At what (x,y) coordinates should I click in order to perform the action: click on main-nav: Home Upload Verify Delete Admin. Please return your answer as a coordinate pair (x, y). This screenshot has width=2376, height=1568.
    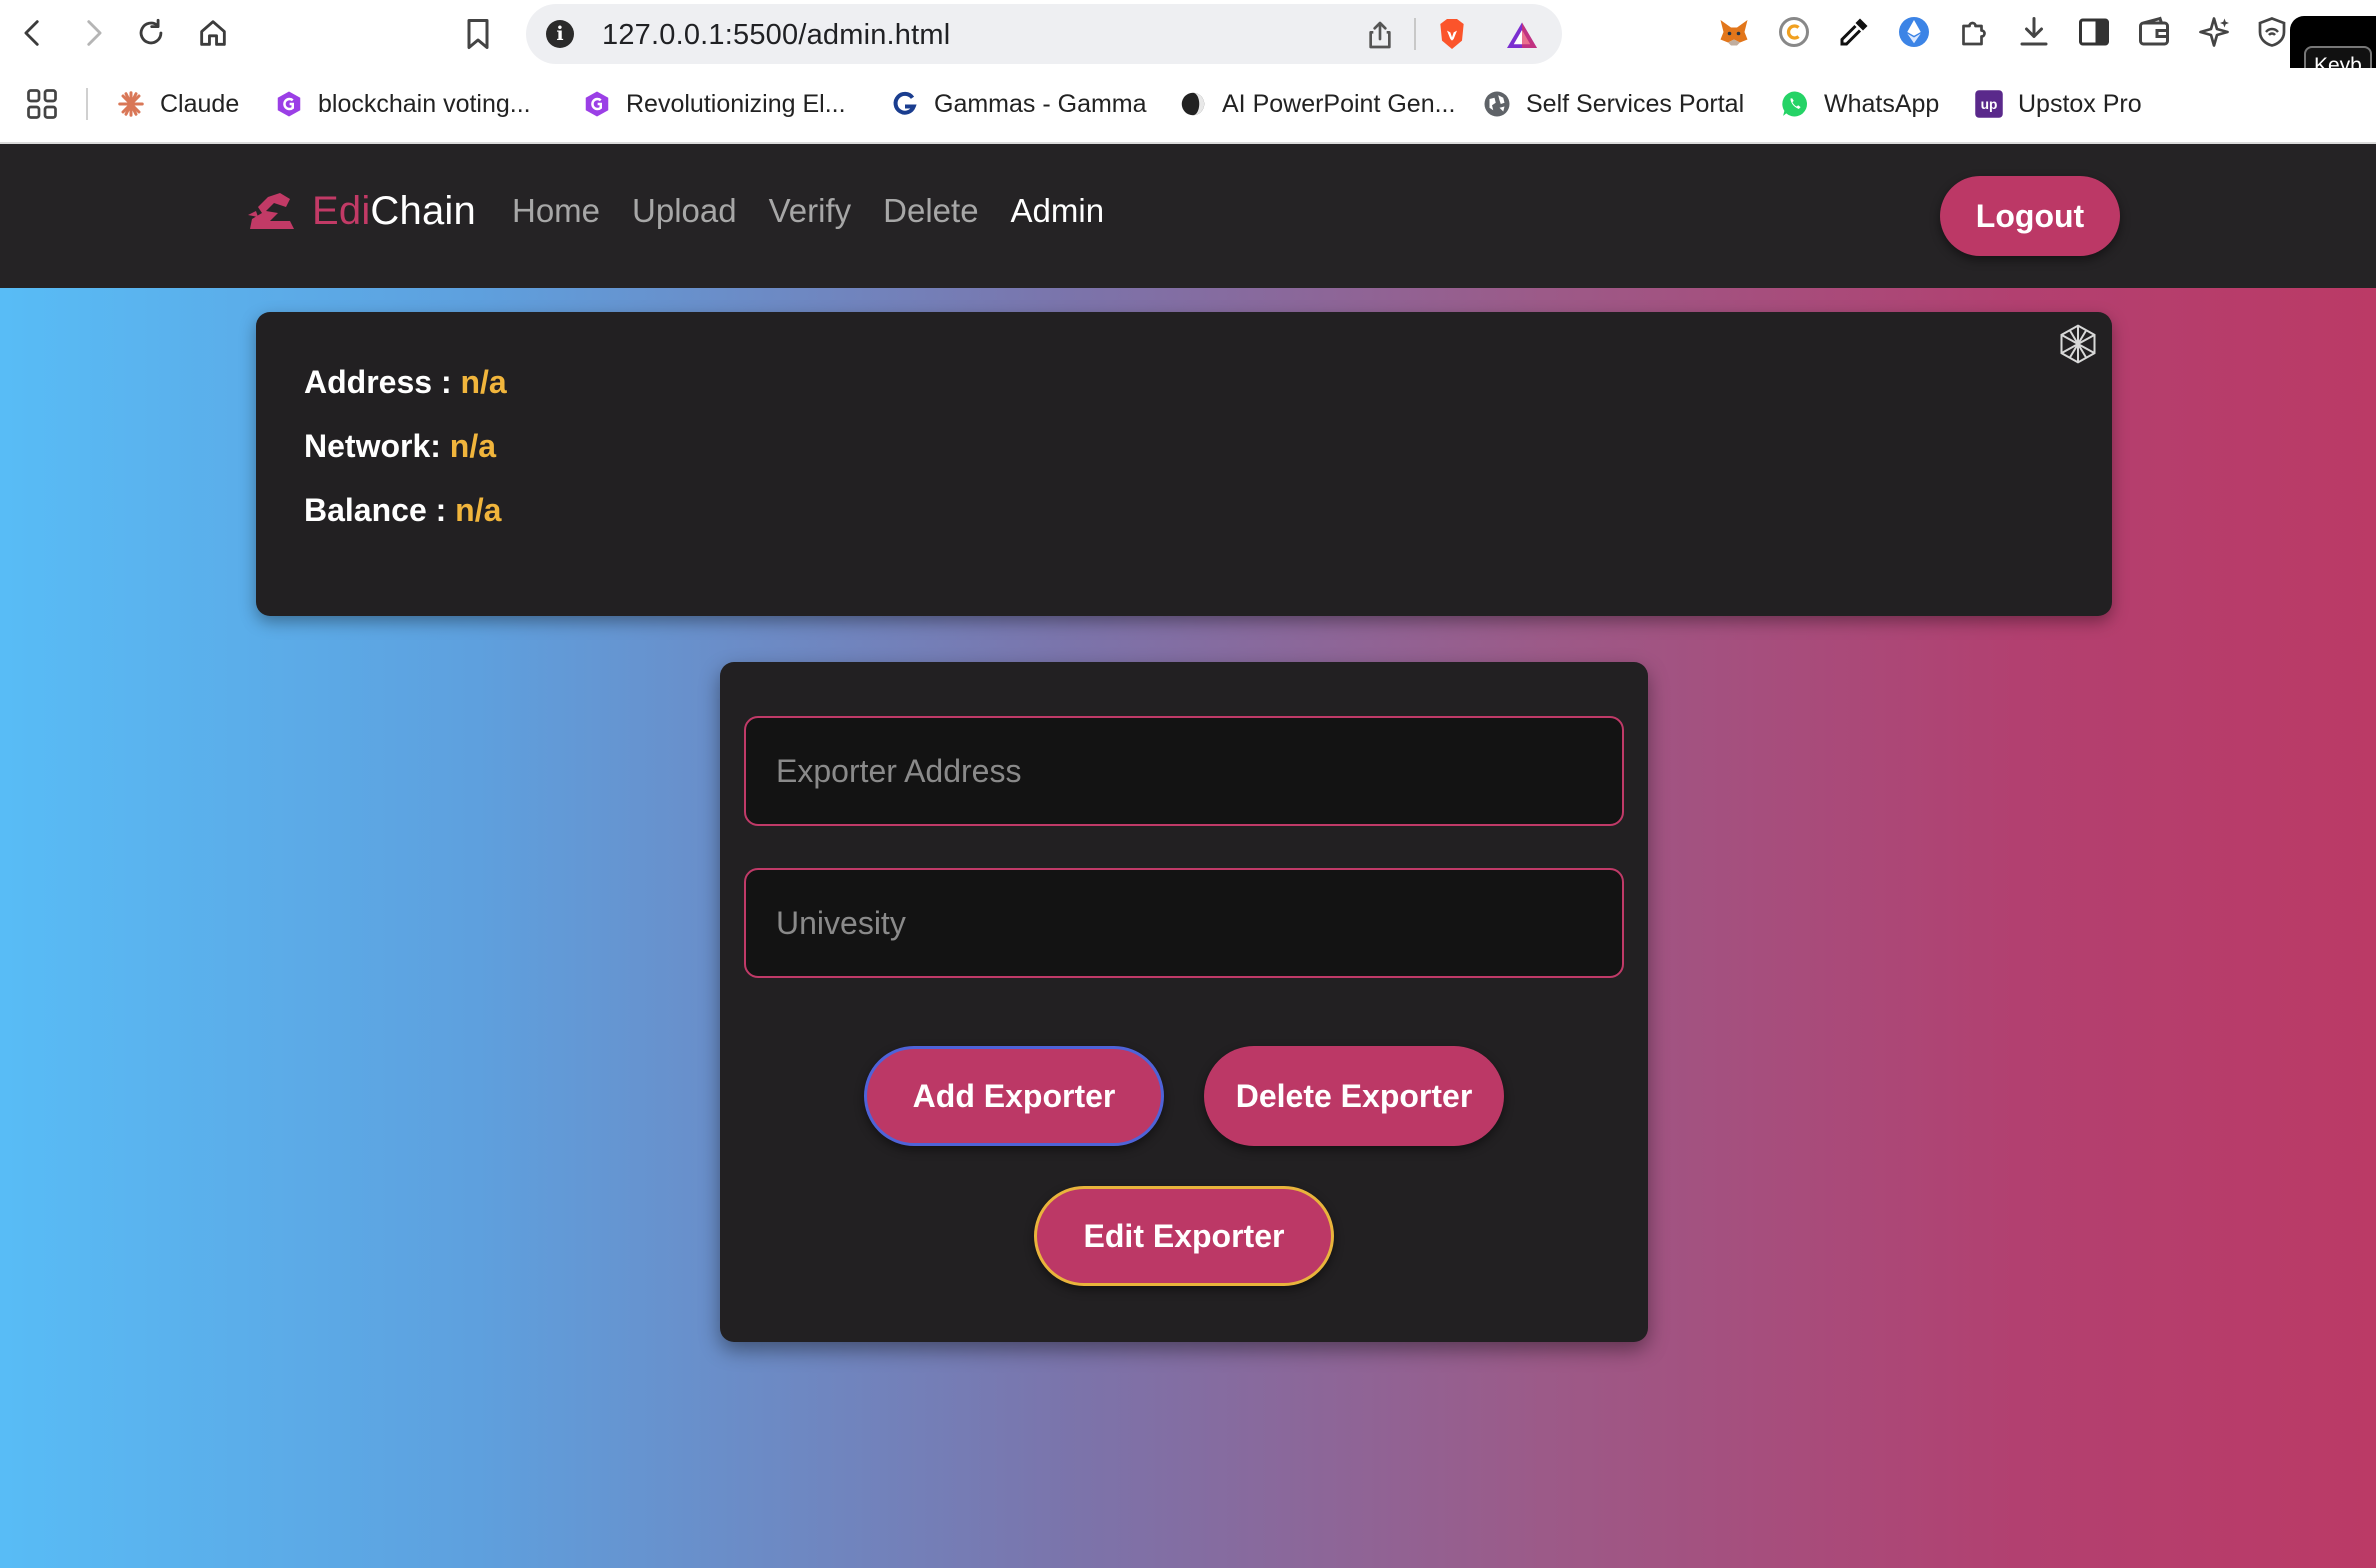
    Looking at the image, I should click on (808, 211).